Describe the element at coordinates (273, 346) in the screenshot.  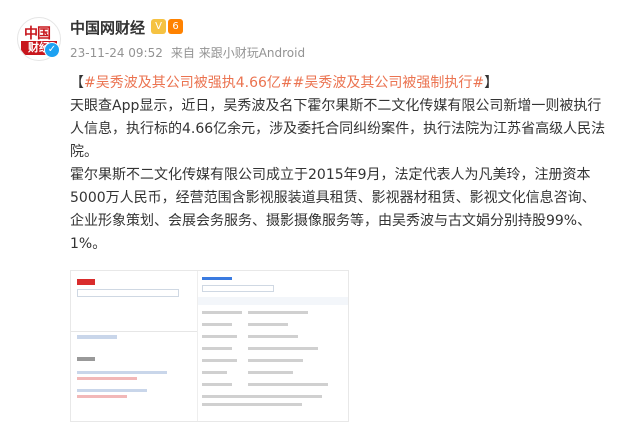
I see `screenshot-right-panel` at that location.